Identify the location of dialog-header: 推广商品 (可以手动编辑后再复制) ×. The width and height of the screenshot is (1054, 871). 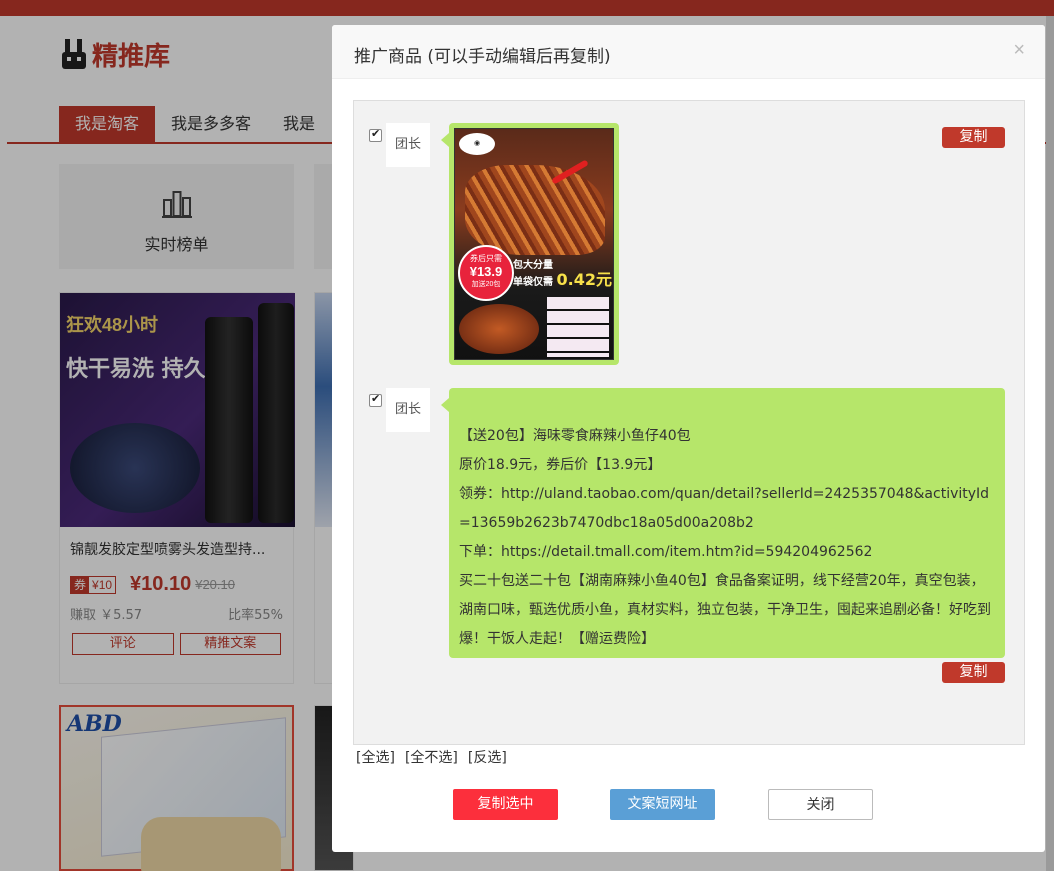
(688, 52).